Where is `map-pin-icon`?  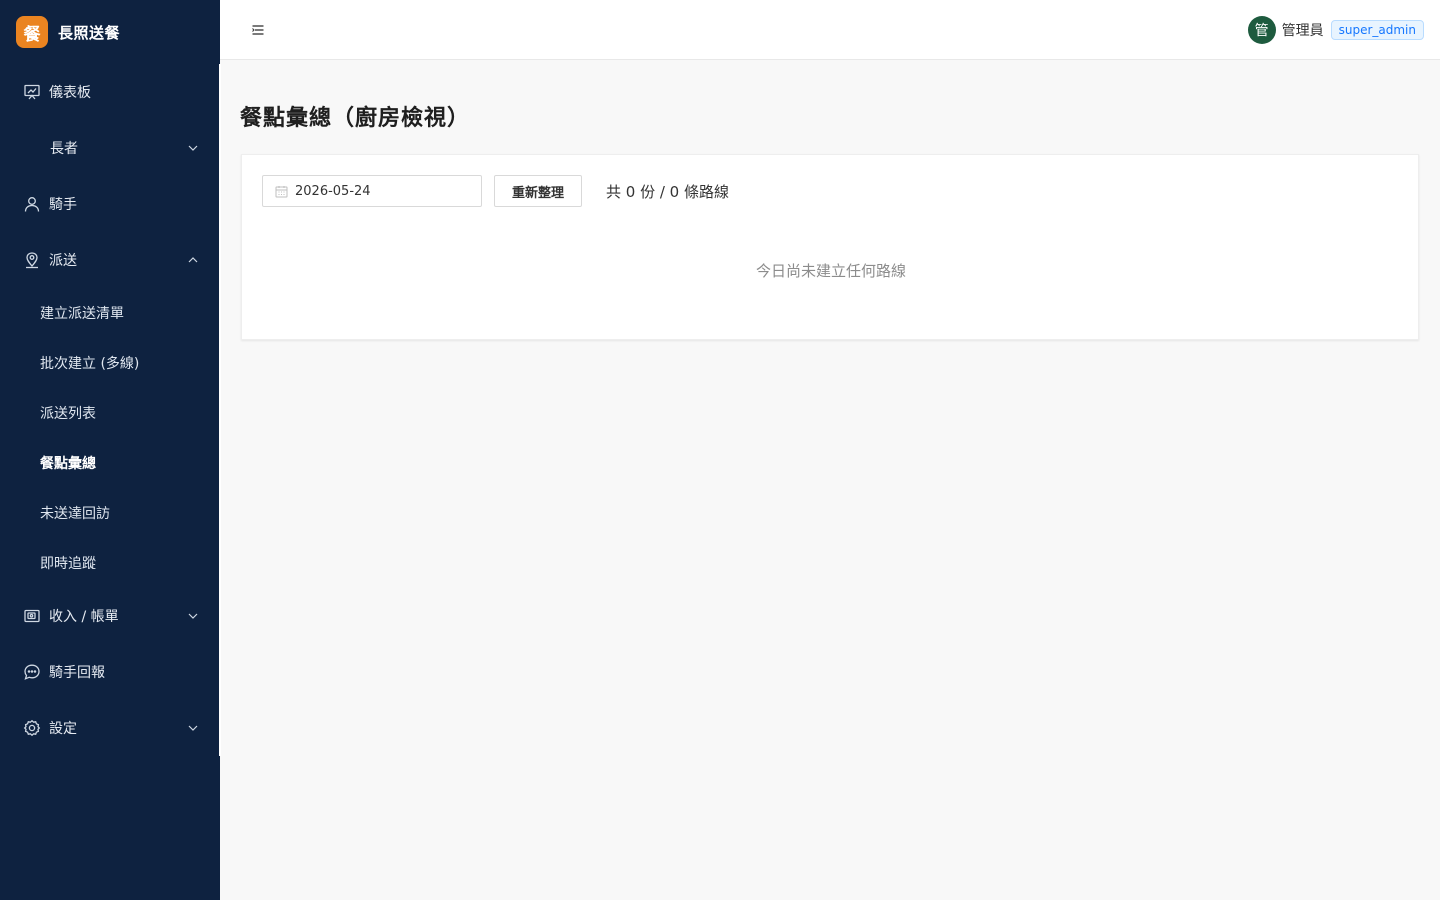
map-pin-icon is located at coordinates (32, 260).